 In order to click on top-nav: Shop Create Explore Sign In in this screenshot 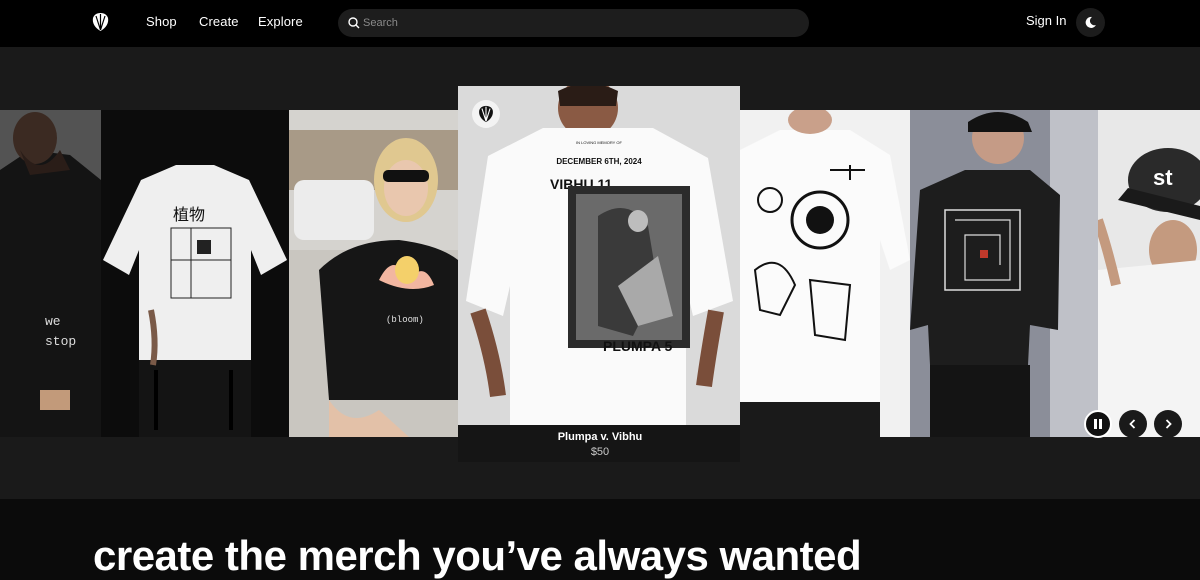, I will do `click(600, 23)`.